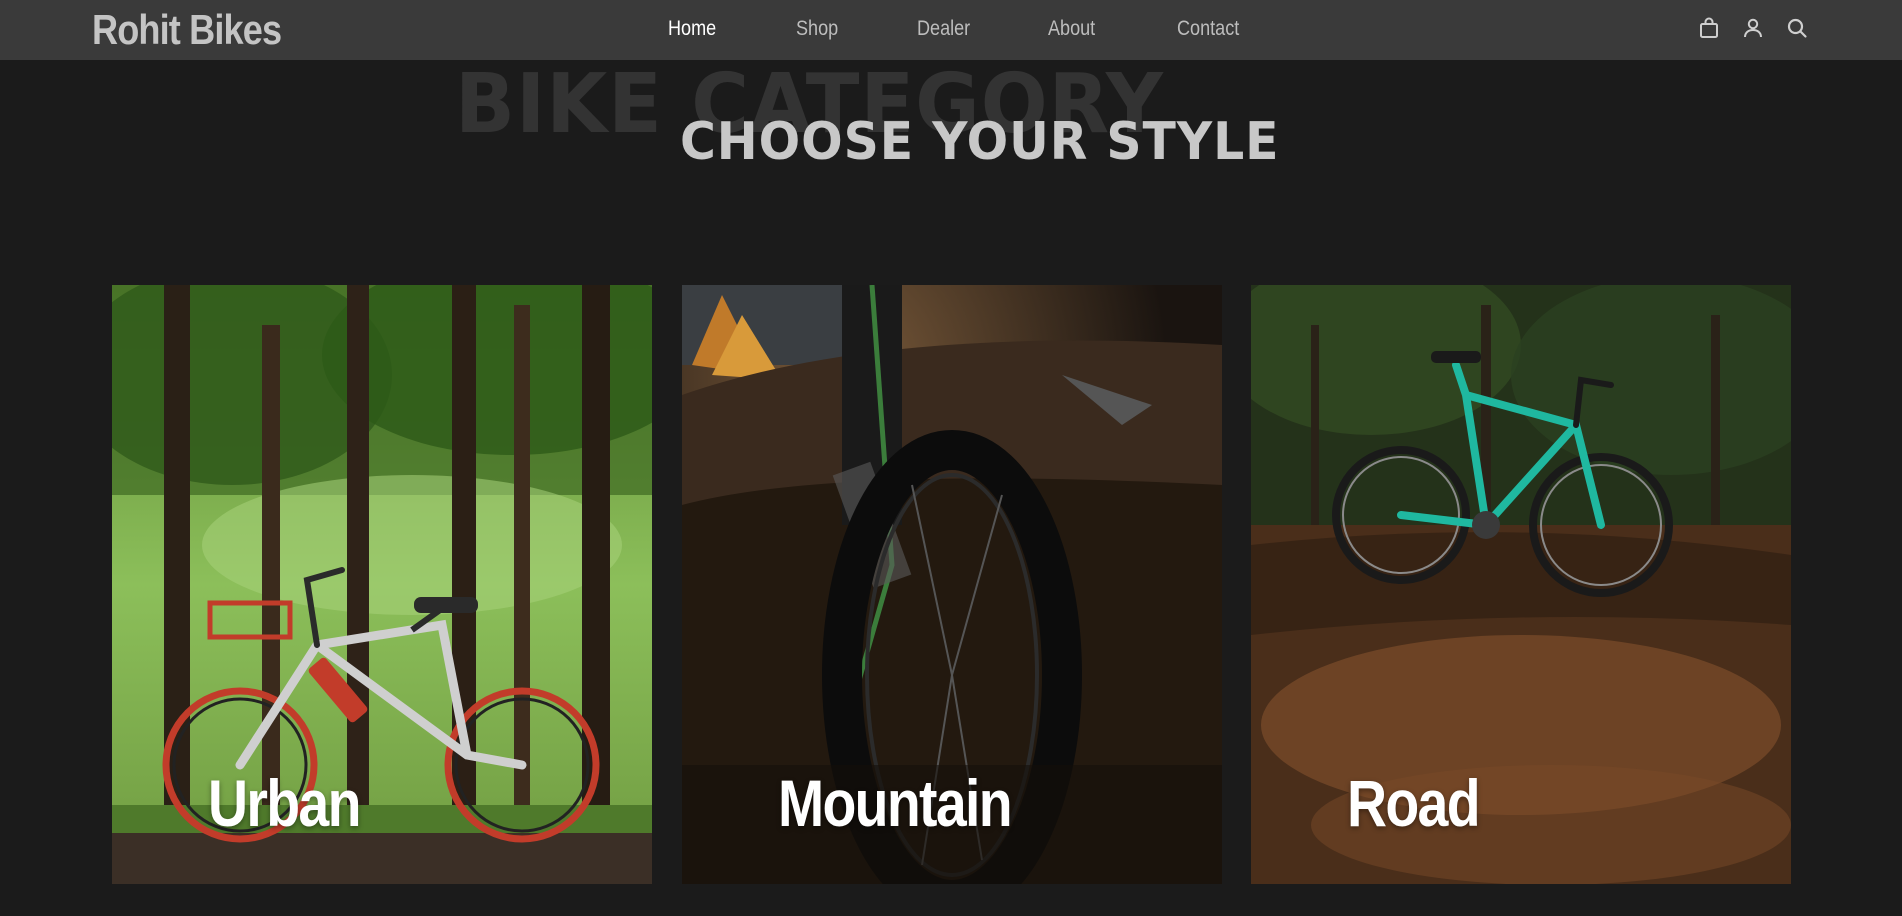  Describe the element at coordinates (1797, 28) in the screenshot. I see `search-icon` at that location.